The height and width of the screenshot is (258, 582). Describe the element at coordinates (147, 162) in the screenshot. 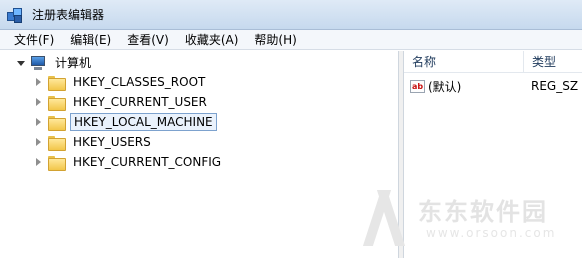

I see `tree-item-label: HKEY_CURRENT_CONFIG` at that location.